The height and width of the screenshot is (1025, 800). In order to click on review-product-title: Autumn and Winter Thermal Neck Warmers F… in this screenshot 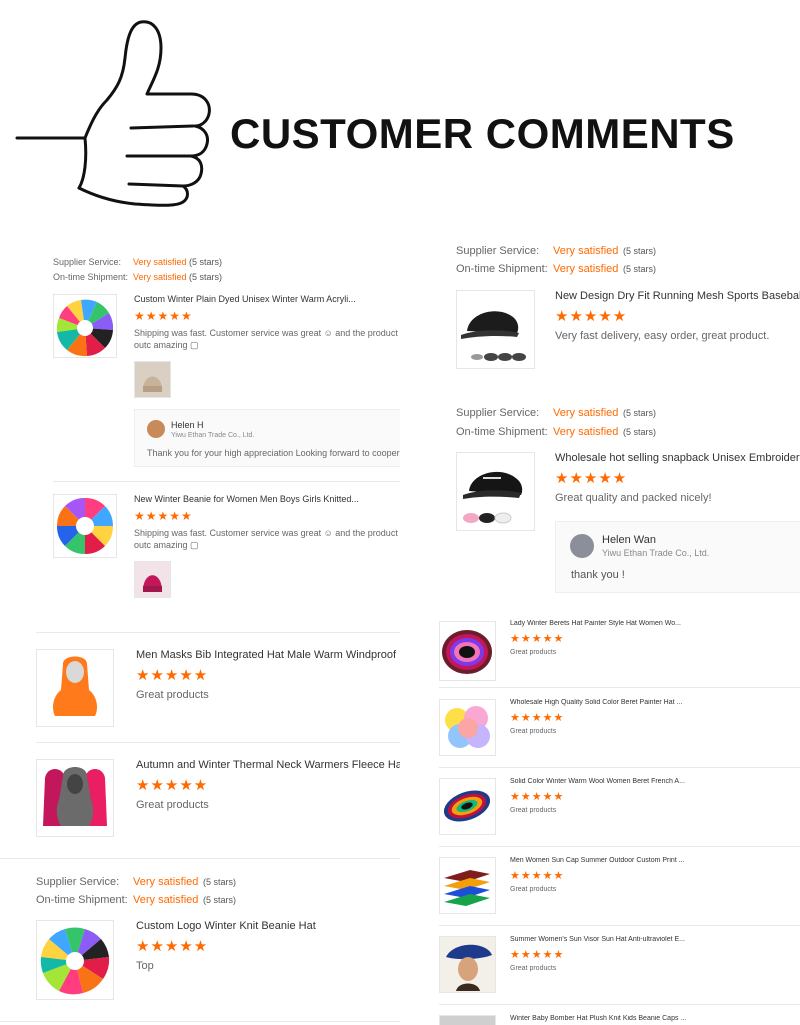, I will do `click(268, 765)`.